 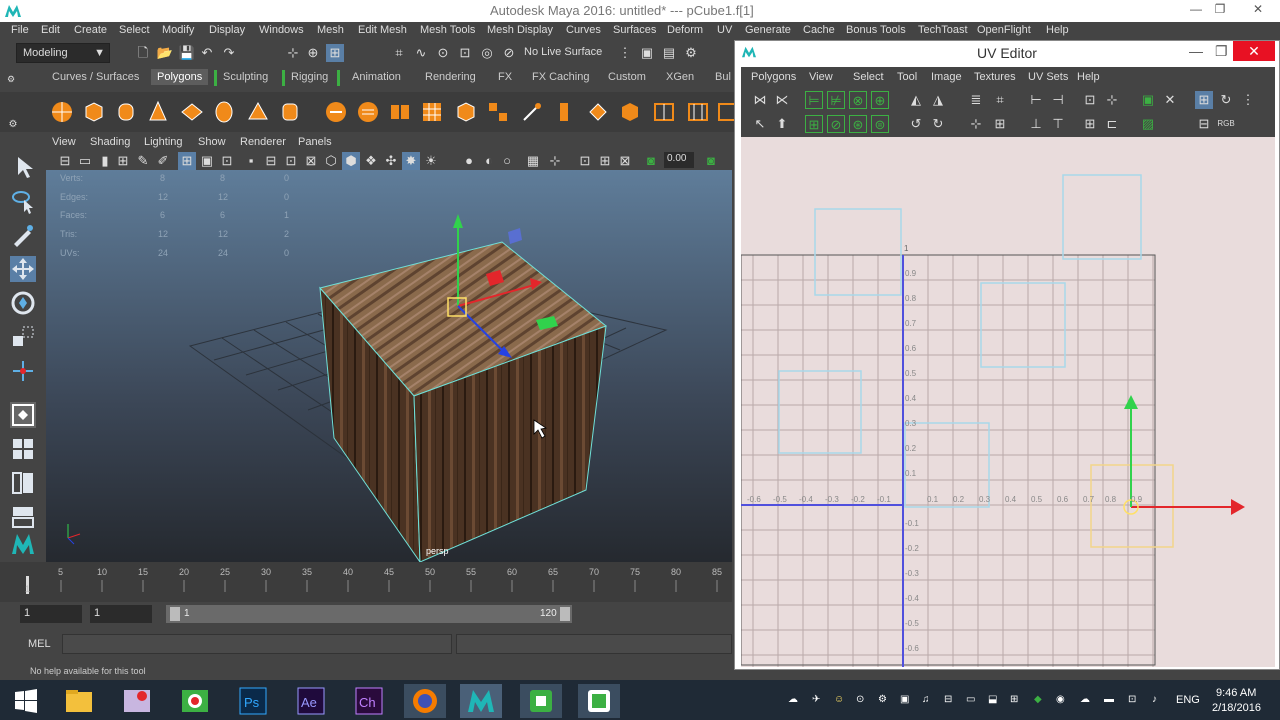 I want to click on four-view-layout-icon, so click(x=23, y=449).